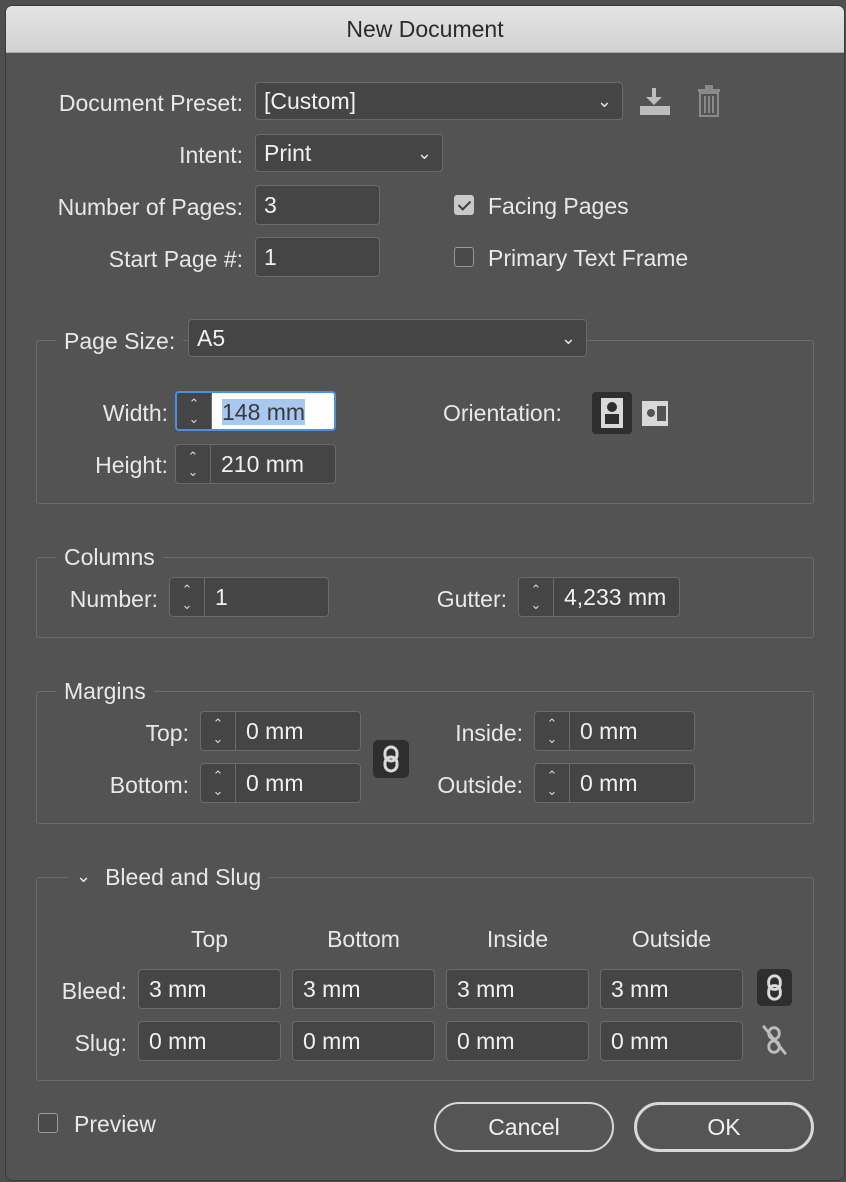  What do you see at coordinates (100, 1043) in the screenshot?
I see `slug-label: Slug:` at bounding box center [100, 1043].